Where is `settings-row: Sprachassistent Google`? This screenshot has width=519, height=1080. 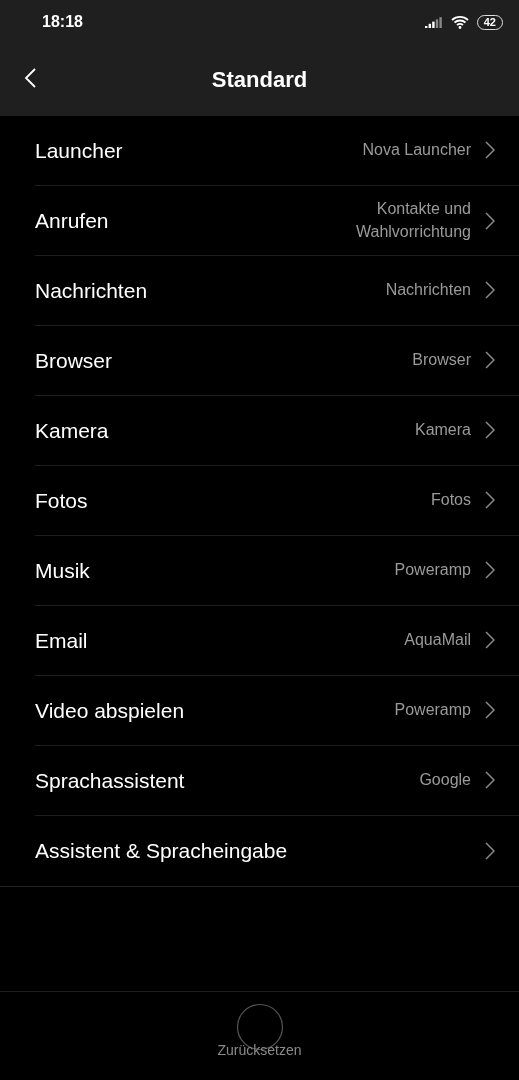 settings-row: Sprachassistent Google is located at coordinates (277, 781).